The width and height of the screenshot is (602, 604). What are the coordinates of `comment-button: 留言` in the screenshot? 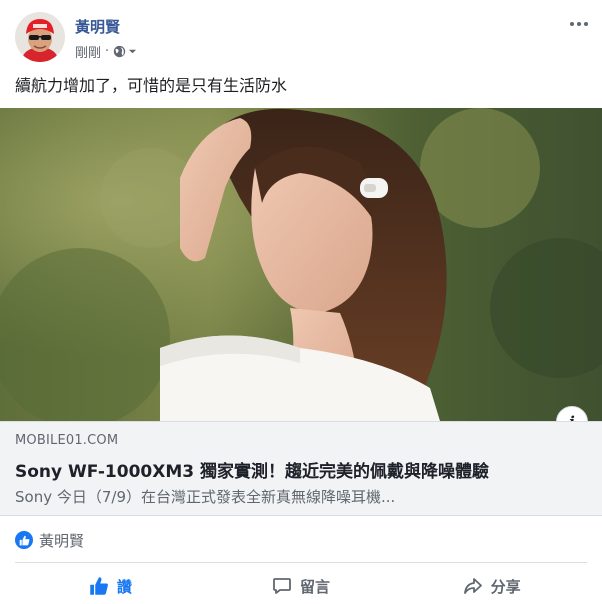 It's located at (301, 586).